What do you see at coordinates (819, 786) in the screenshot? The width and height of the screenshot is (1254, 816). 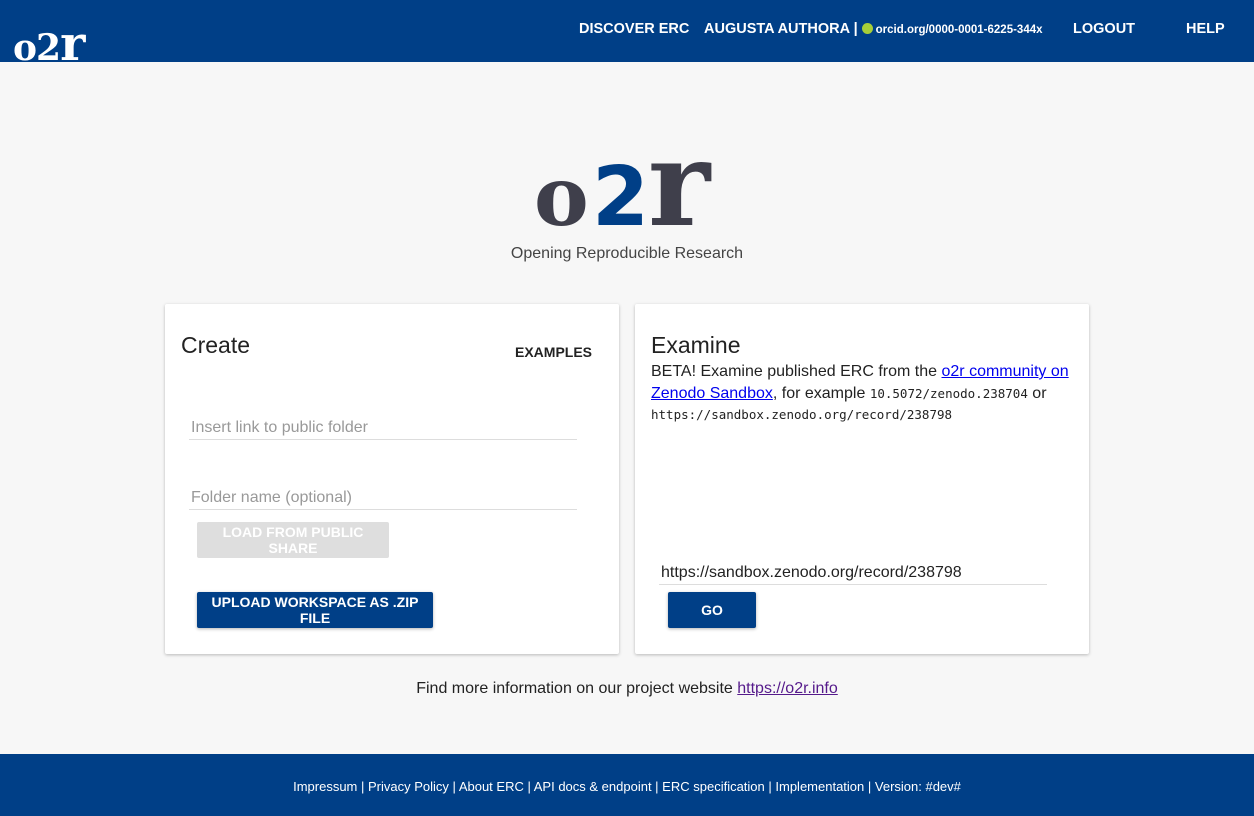 I see `footer-implementation-link: Implementation` at bounding box center [819, 786].